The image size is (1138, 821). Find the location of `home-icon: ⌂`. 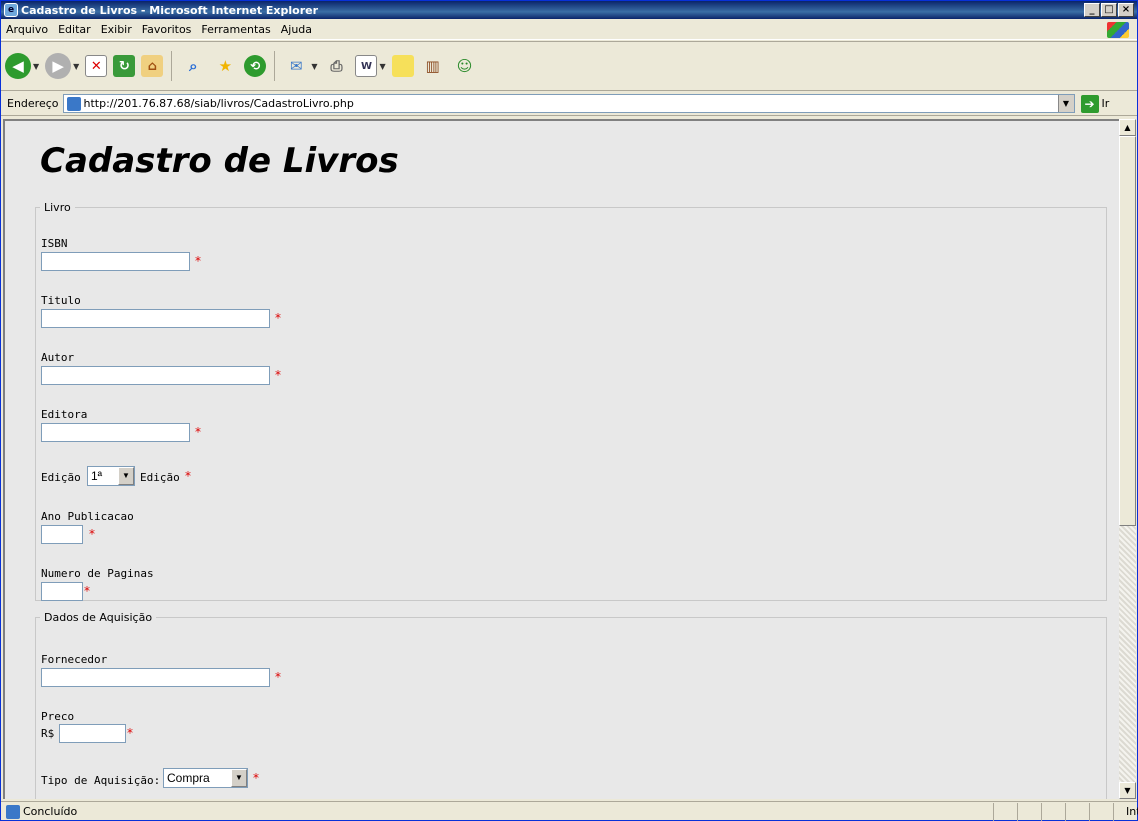

home-icon: ⌂ is located at coordinates (152, 66).